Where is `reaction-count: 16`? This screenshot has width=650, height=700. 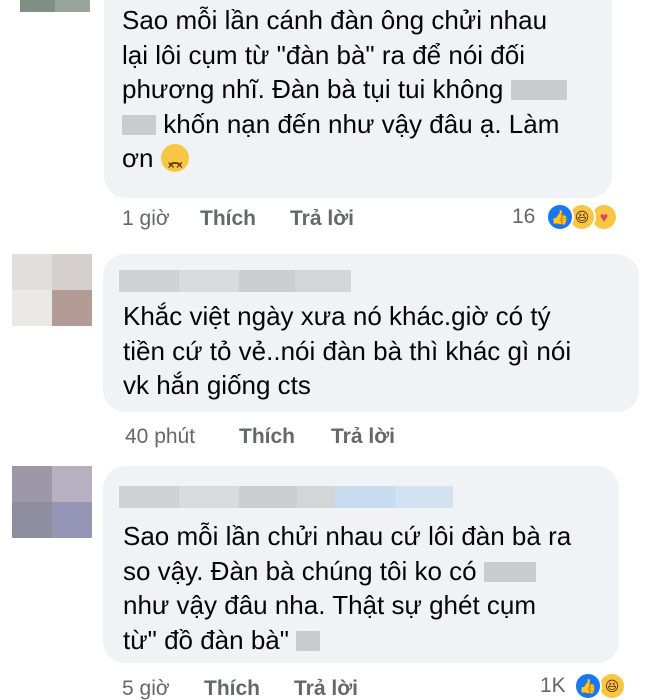
reaction-count: 16 is located at coordinates (524, 216).